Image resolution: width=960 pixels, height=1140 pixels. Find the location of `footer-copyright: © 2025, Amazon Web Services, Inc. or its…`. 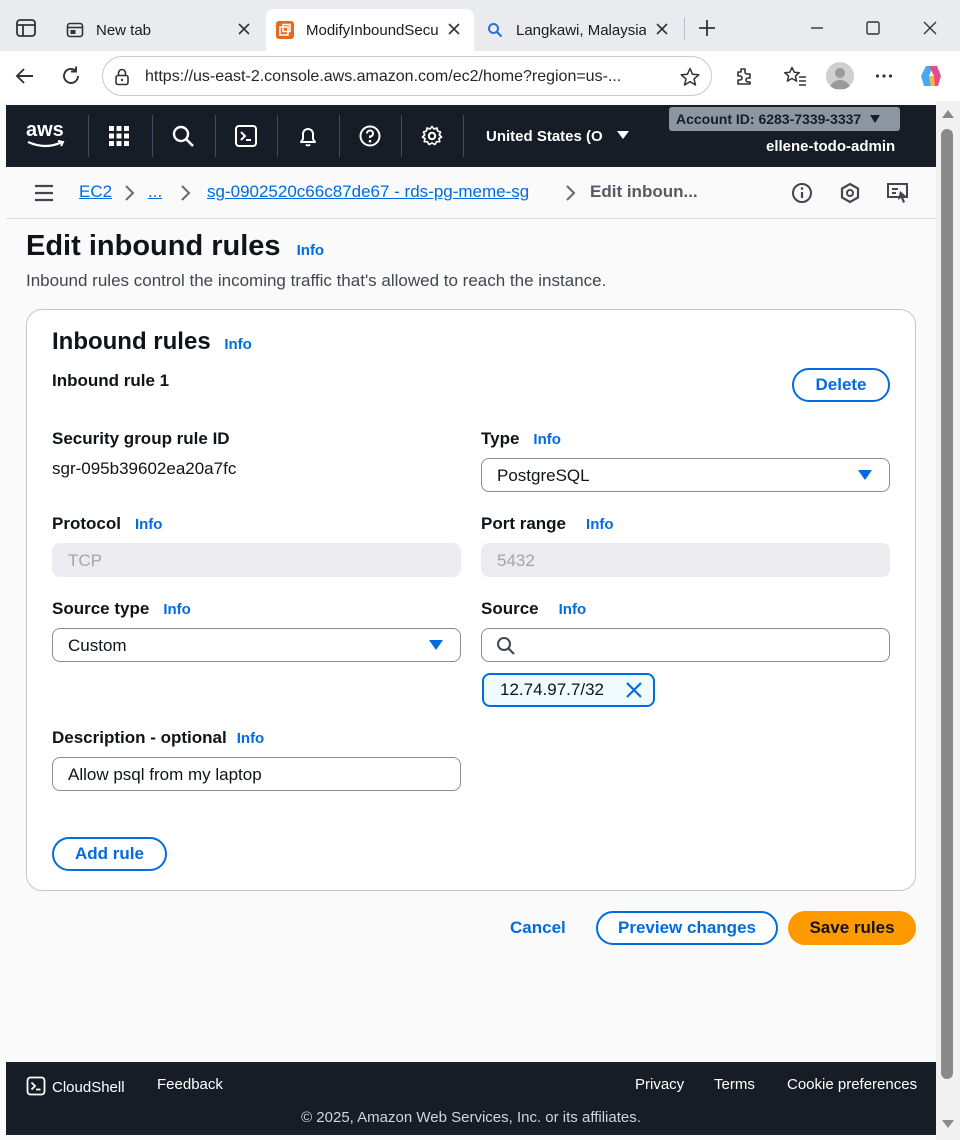

footer-copyright: © 2025, Amazon Web Services, Inc. or its… is located at coordinates (471, 1117).